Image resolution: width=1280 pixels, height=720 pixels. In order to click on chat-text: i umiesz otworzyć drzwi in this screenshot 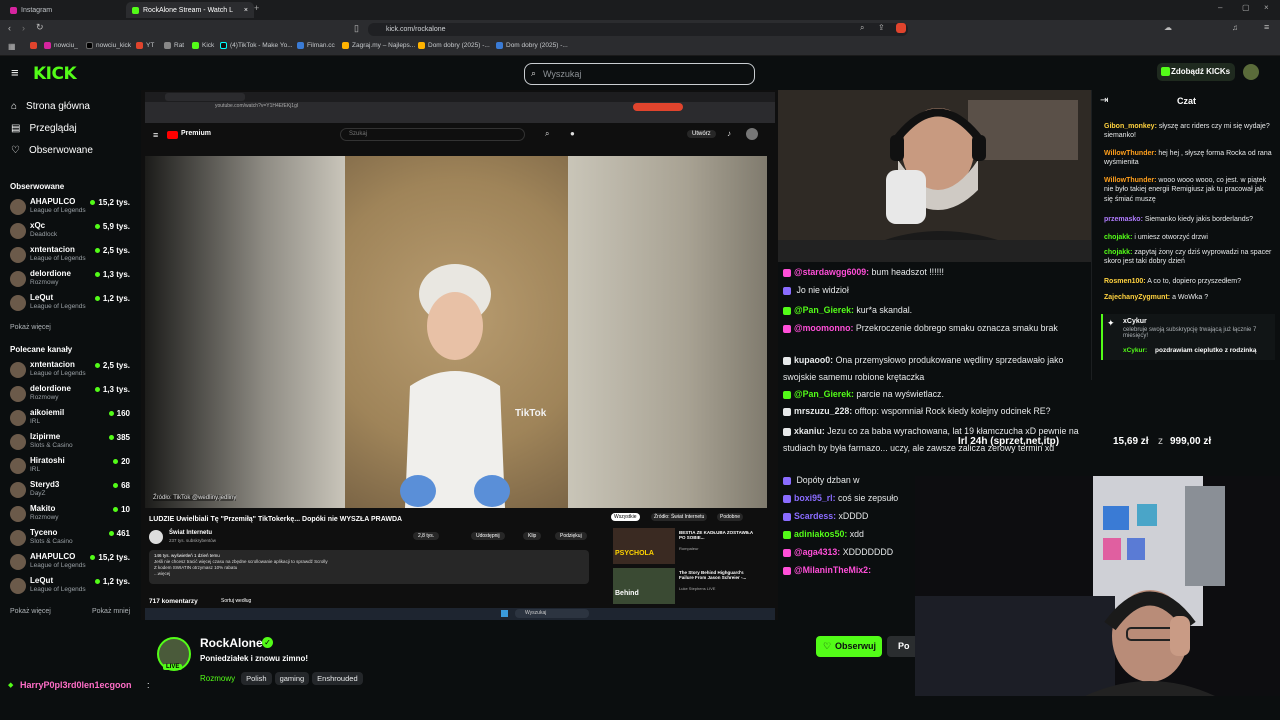, I will do `click(1171, 237)`.